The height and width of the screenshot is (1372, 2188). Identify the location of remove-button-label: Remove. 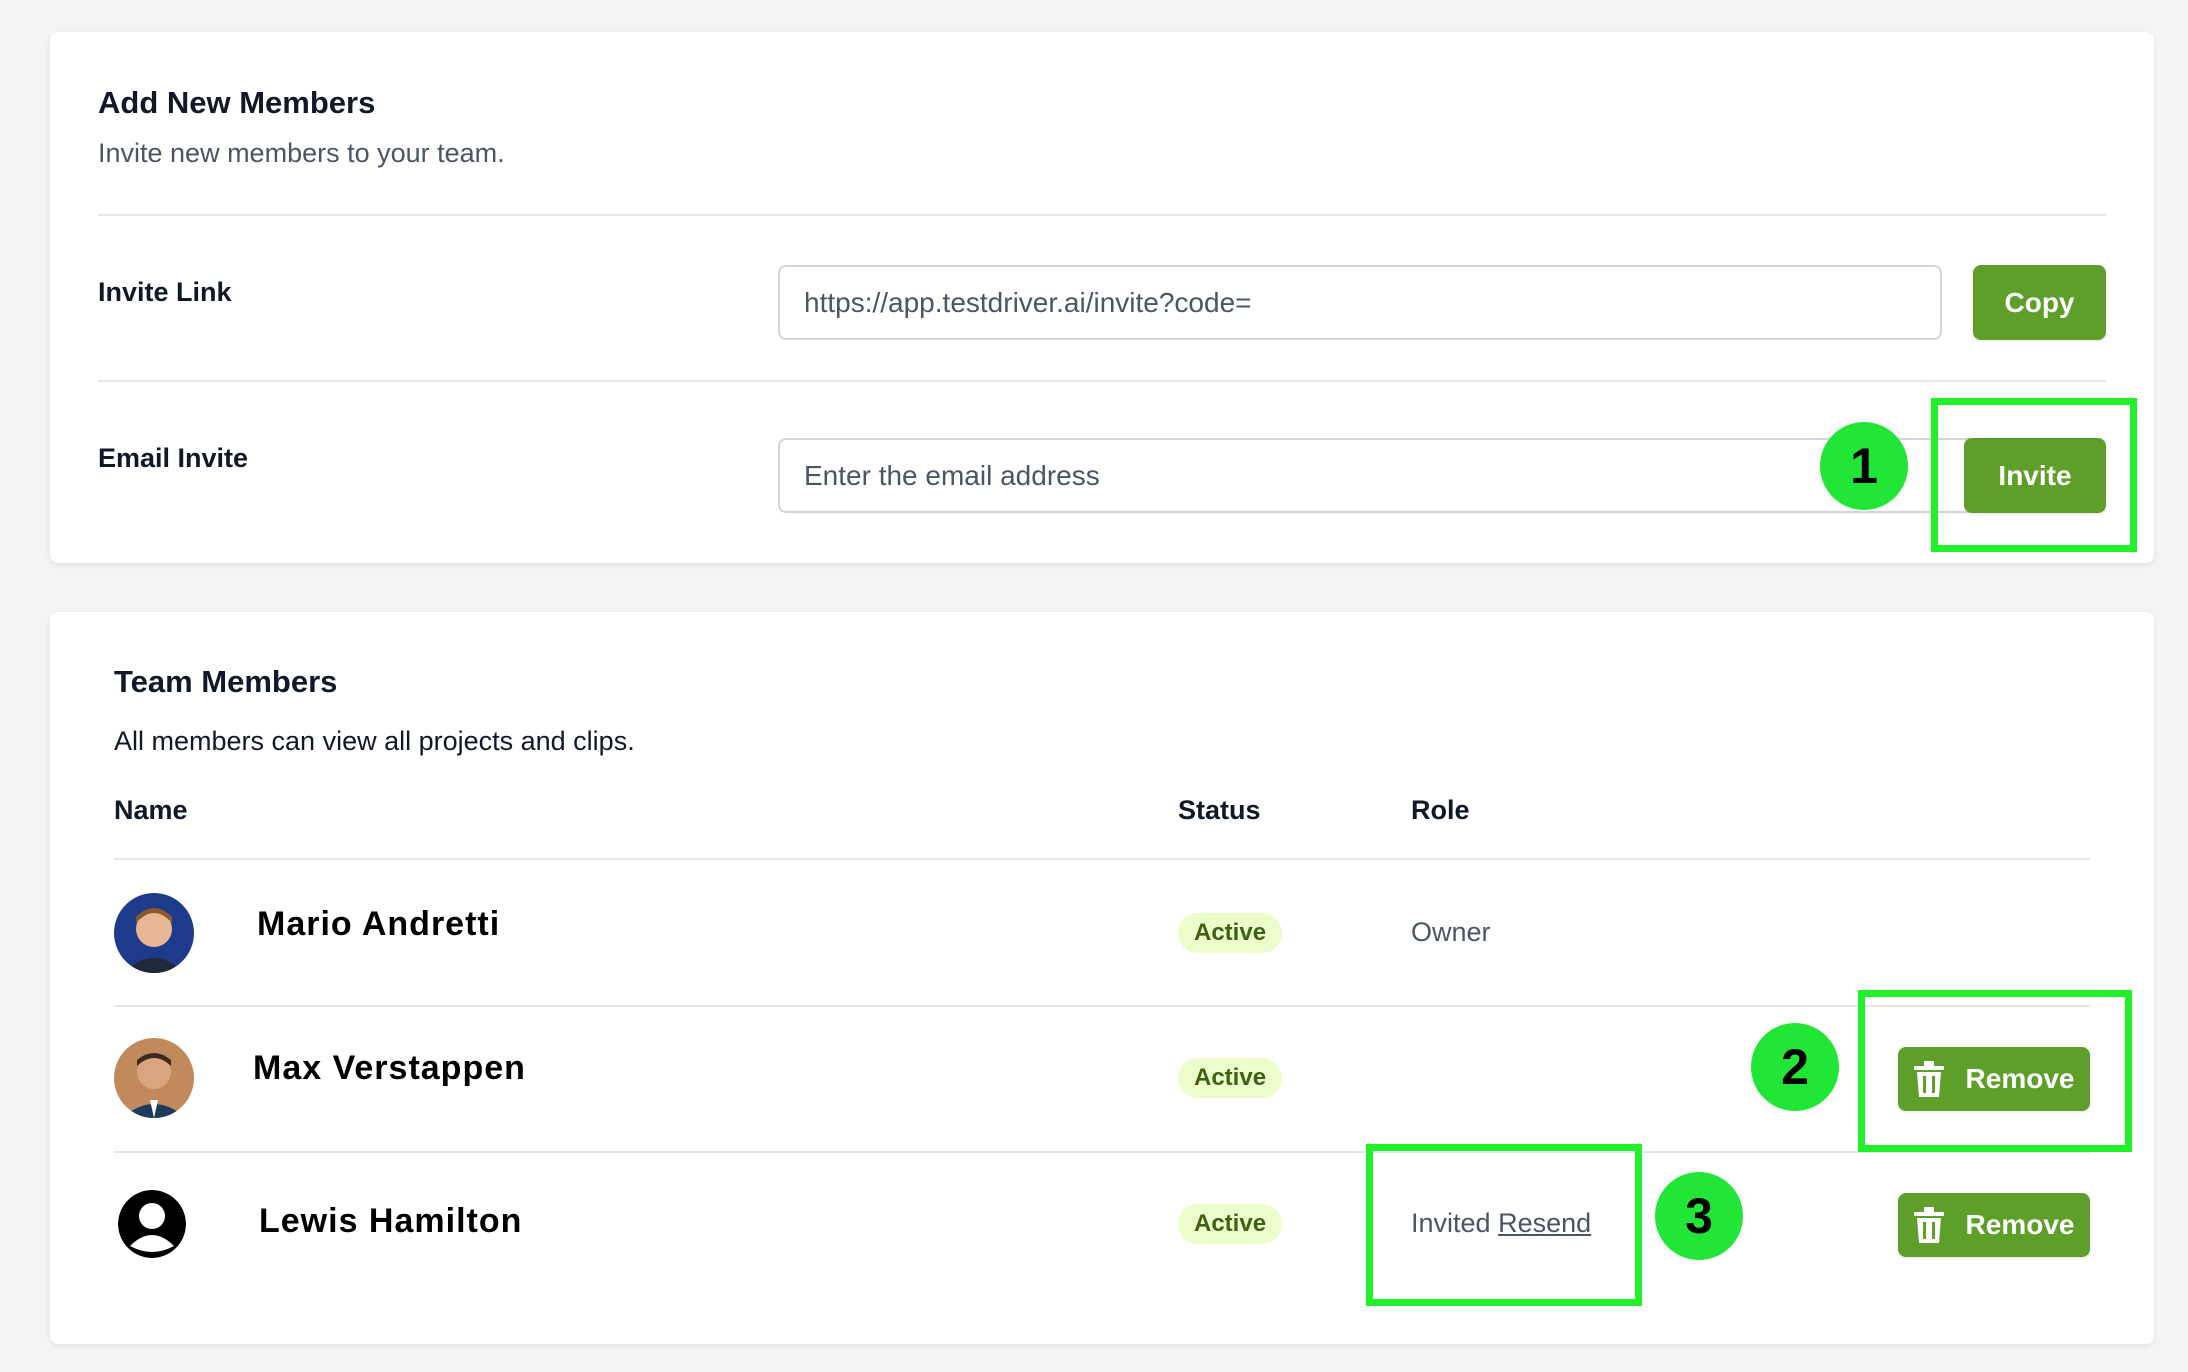
(2020, 1224).